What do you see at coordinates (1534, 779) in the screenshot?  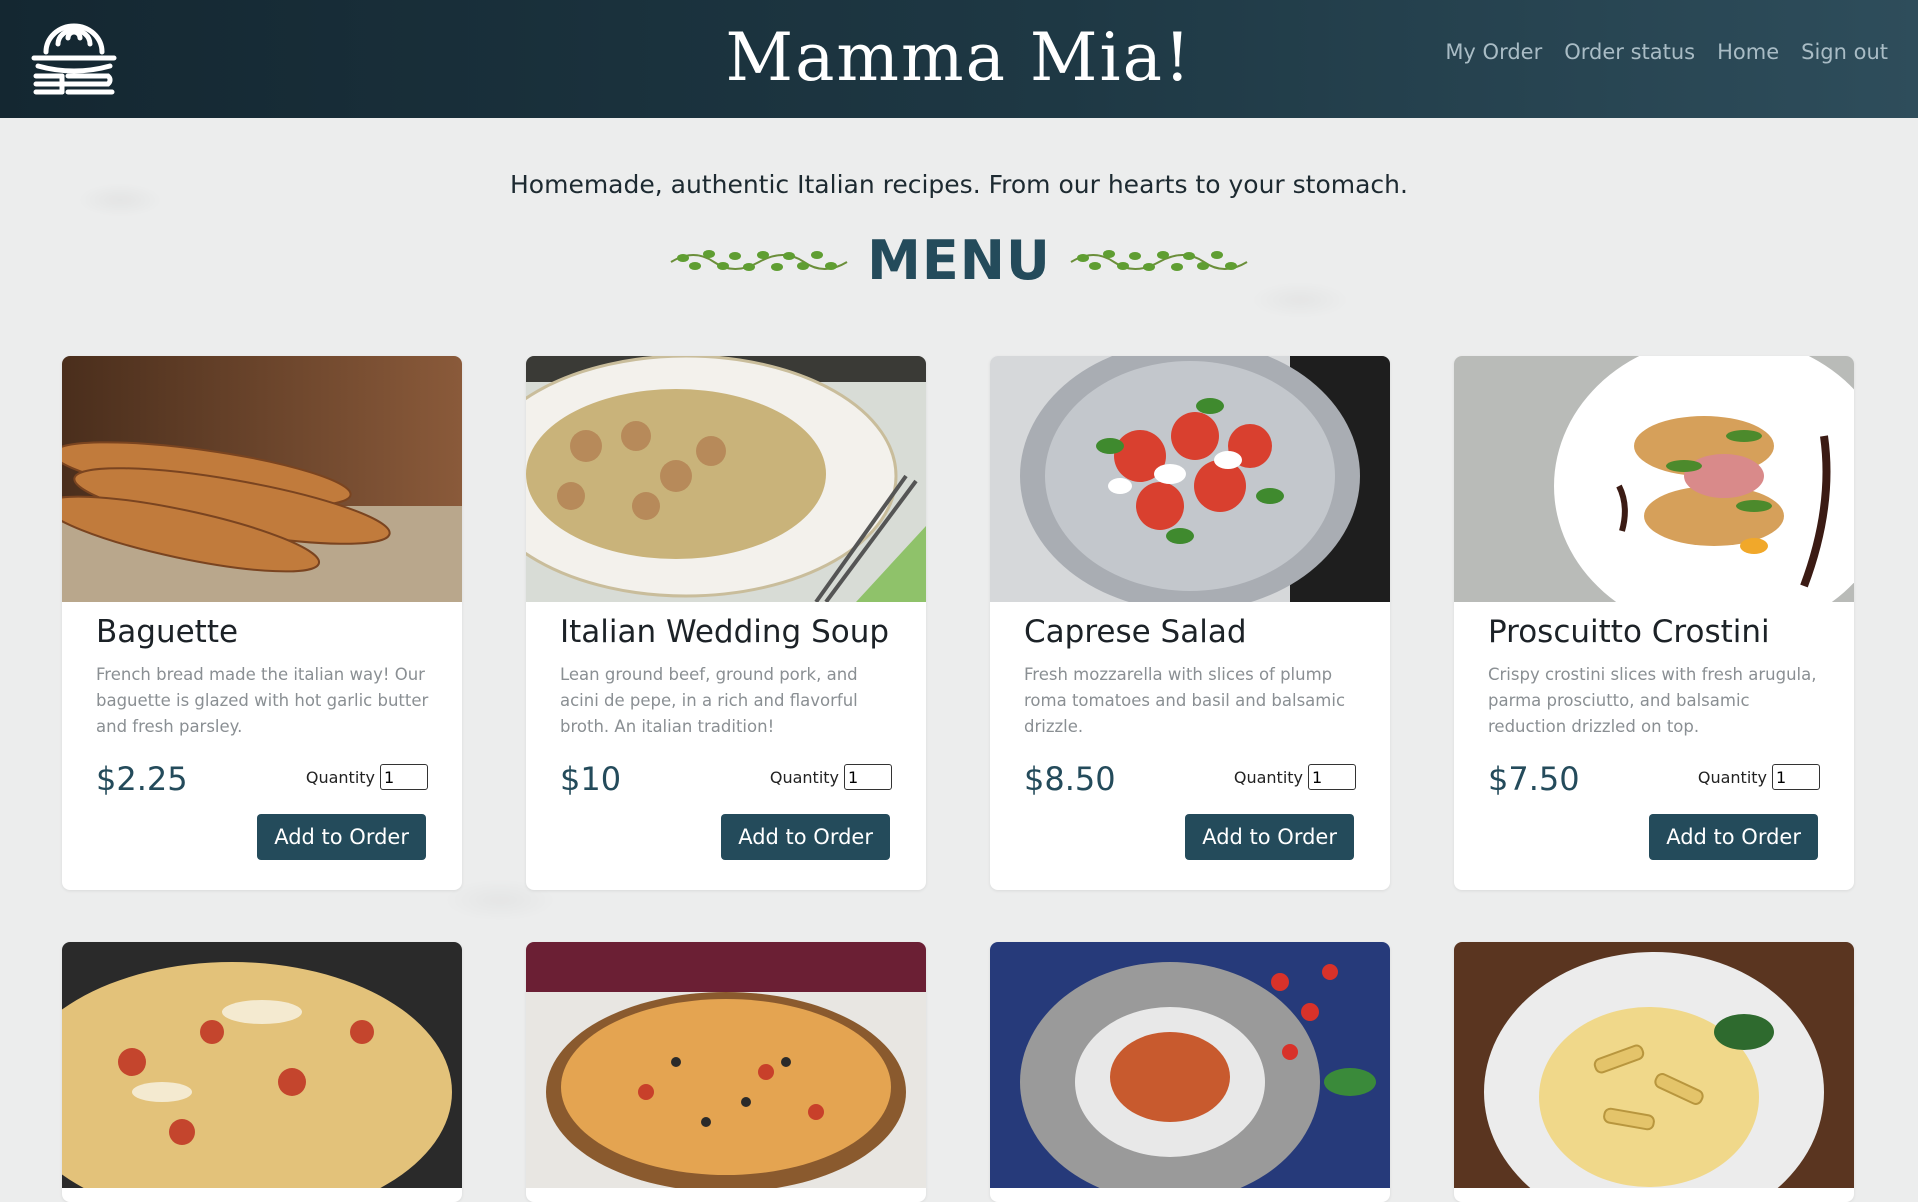 I see `item-price: $7.50` at bounding box center [1534, 779].